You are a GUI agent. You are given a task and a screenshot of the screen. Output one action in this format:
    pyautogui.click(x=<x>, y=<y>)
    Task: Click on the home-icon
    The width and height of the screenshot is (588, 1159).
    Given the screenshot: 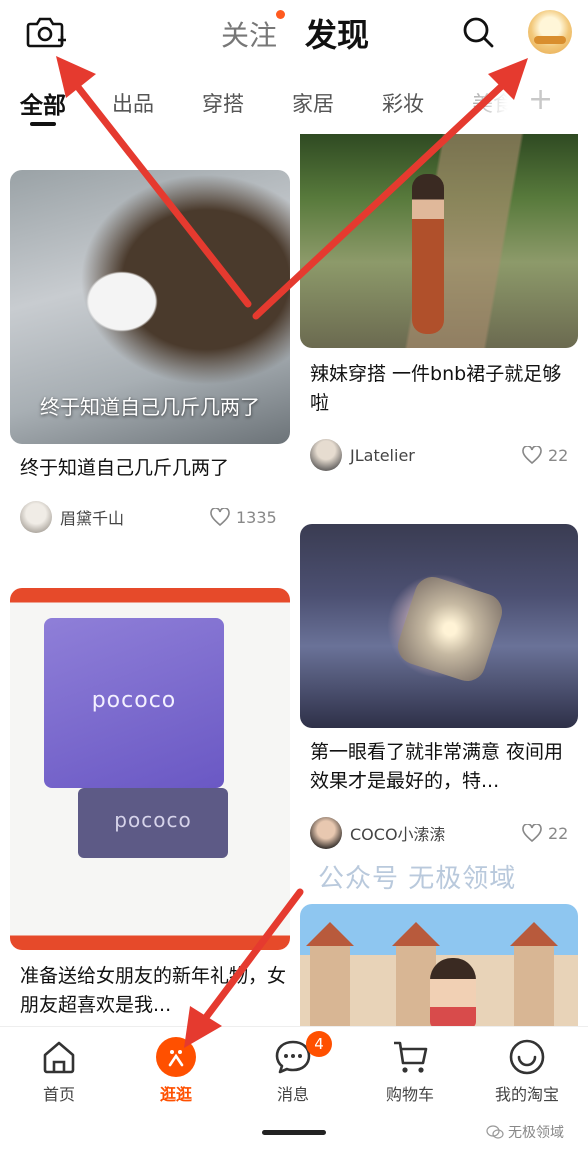 What is the action you would take?
    pyautogui.click(x=59, y=1057)
    